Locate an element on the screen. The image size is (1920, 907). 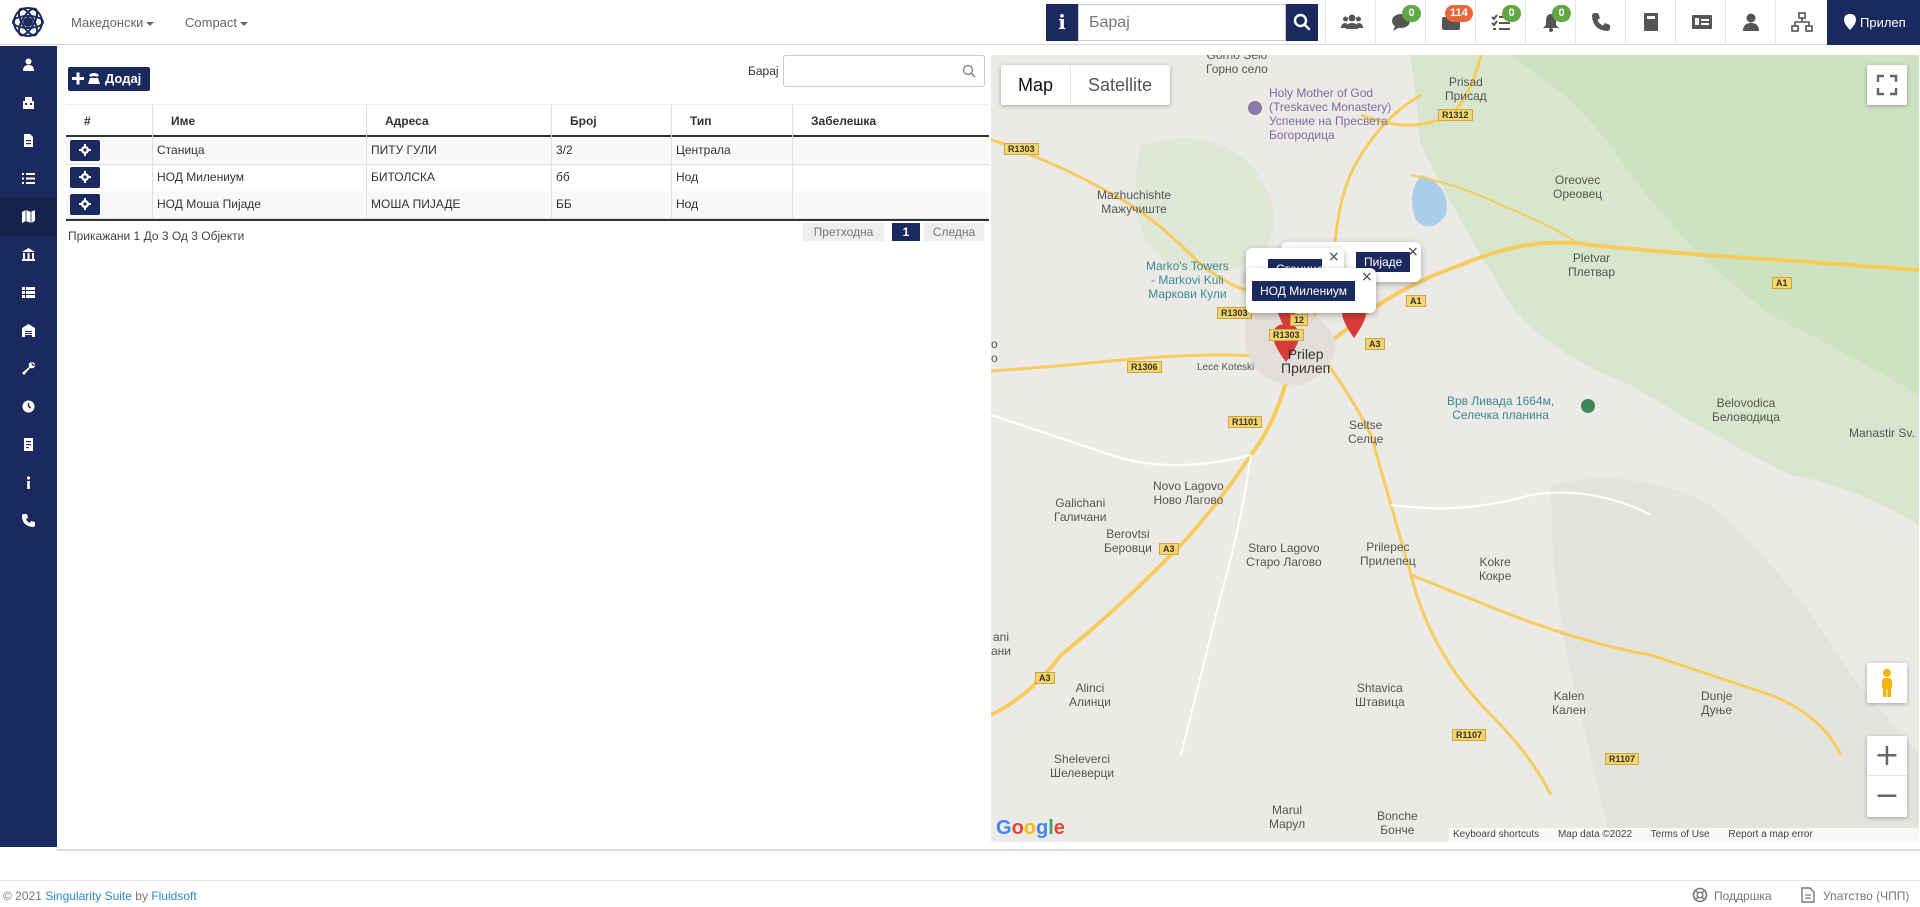
road-shield: R1303 is located at coordinates (1021, 149).